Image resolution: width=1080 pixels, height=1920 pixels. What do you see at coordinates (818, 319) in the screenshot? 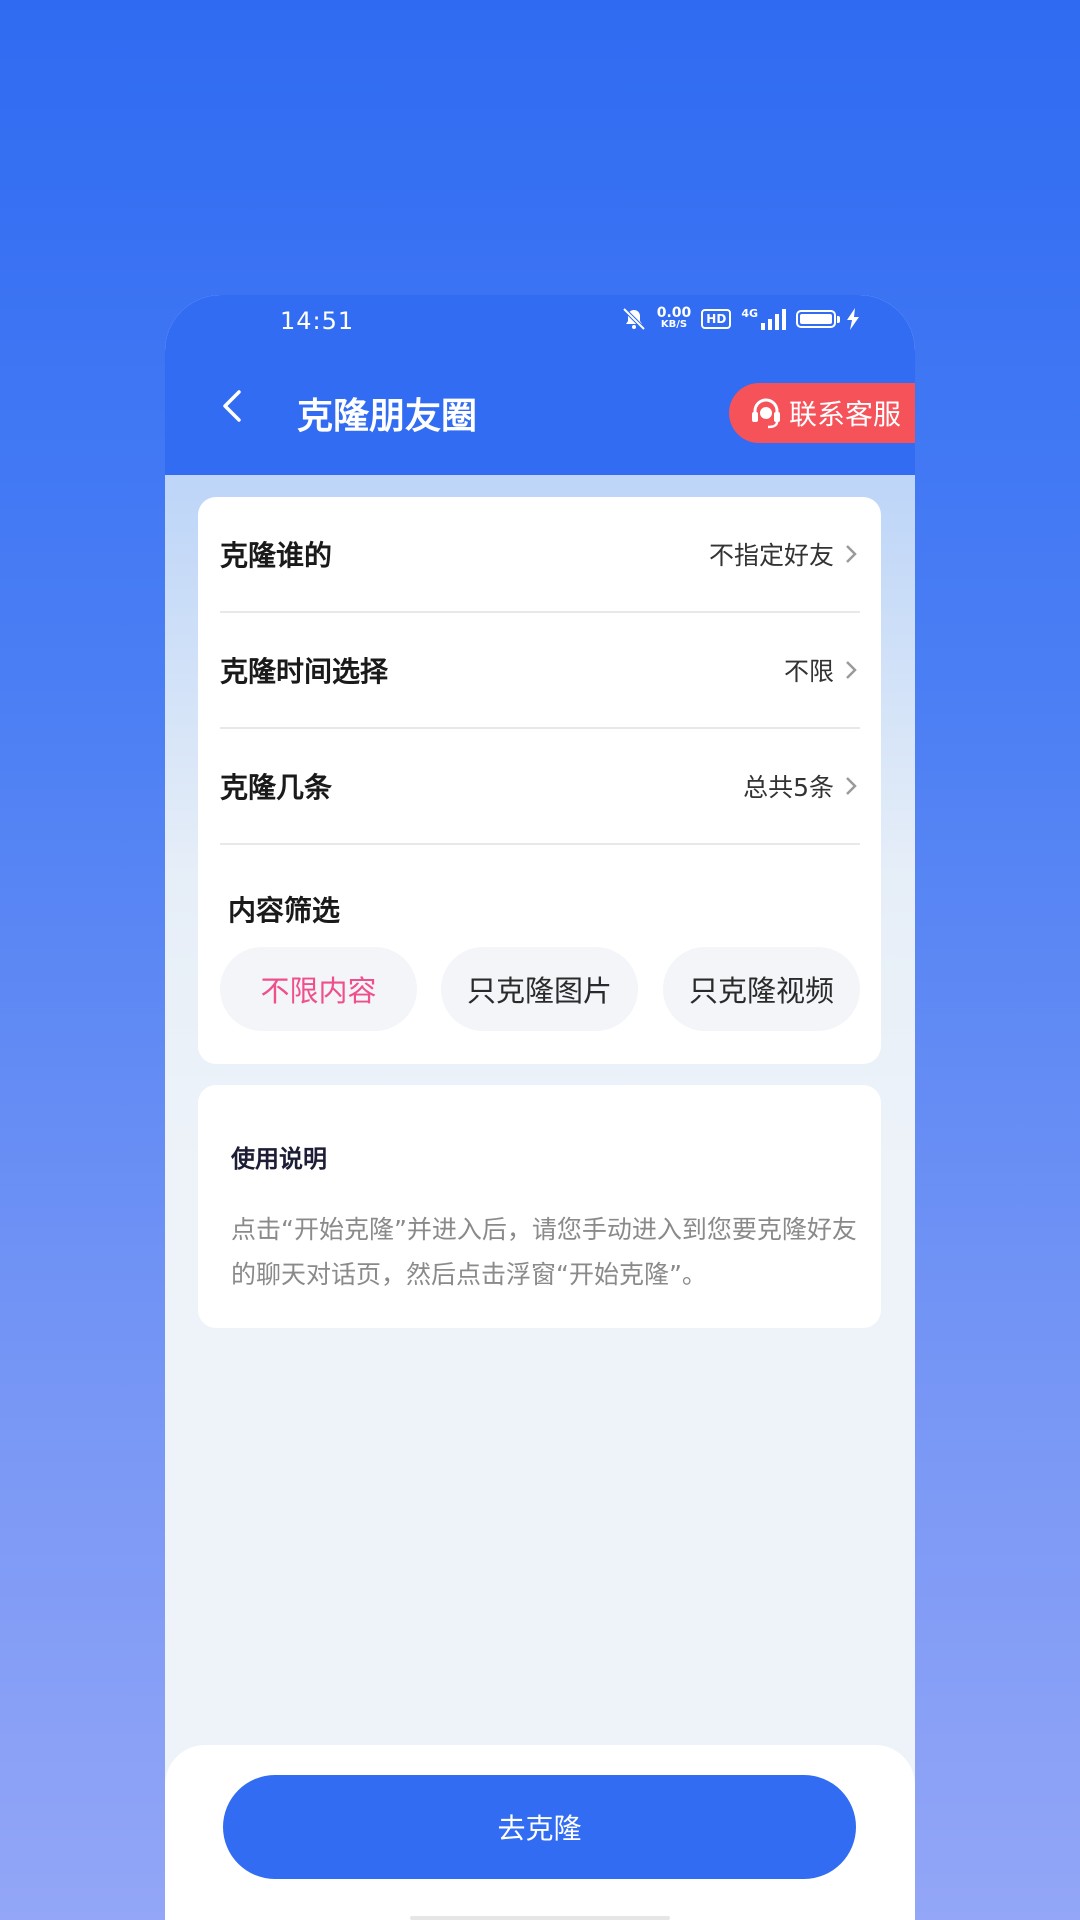
I see `battery-icon` at bounding box center [818, 319].